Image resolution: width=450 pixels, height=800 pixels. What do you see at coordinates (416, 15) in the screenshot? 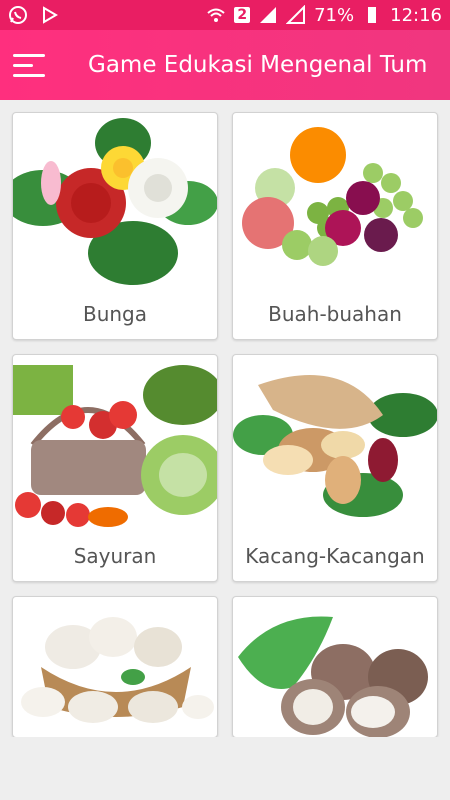
I see `clock: 12:16` at bounding box center [416, 15].